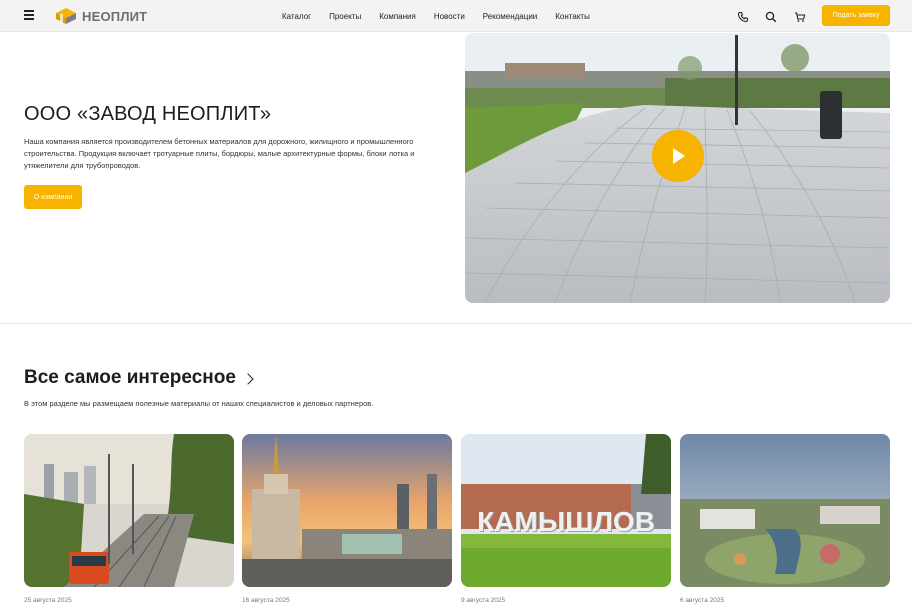 The image size is (912, 608). I want to click on nav-item-catalog: Каталог, so click(296, 16).